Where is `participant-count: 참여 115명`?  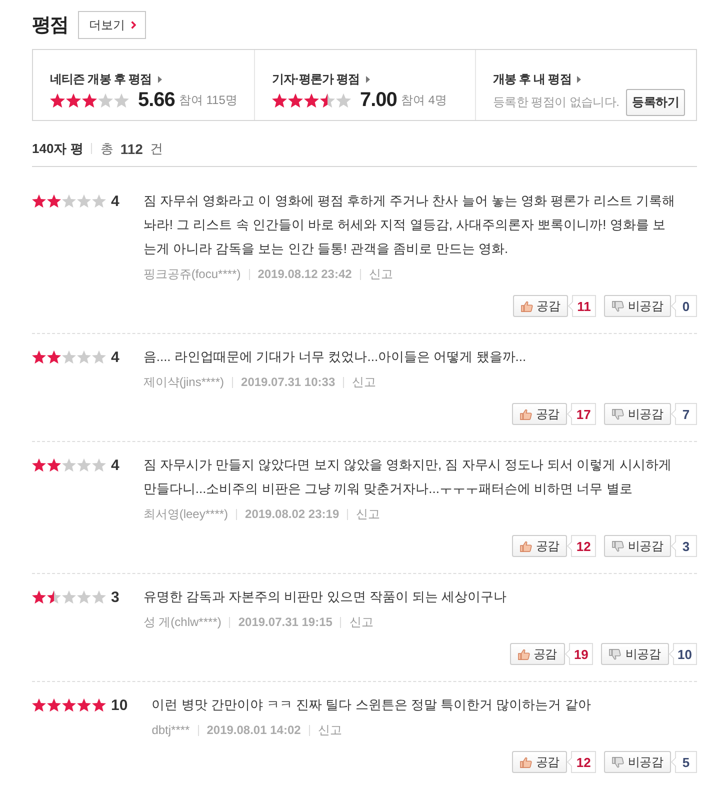
participant-count: 참여 115명 is located at coordinates (208, 100).